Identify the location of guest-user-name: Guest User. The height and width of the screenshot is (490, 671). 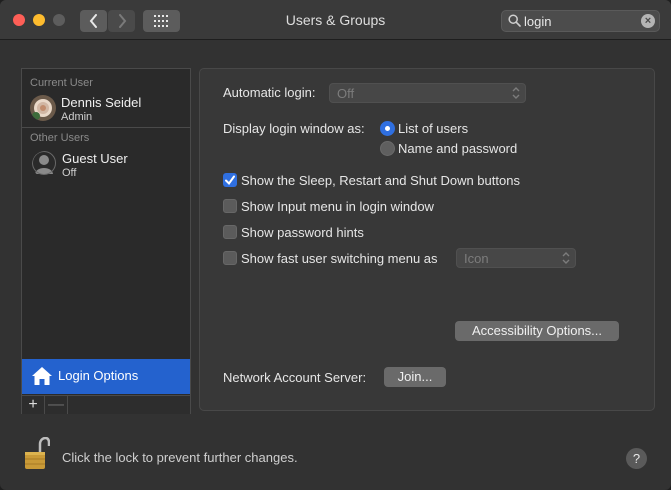
(95, 158).